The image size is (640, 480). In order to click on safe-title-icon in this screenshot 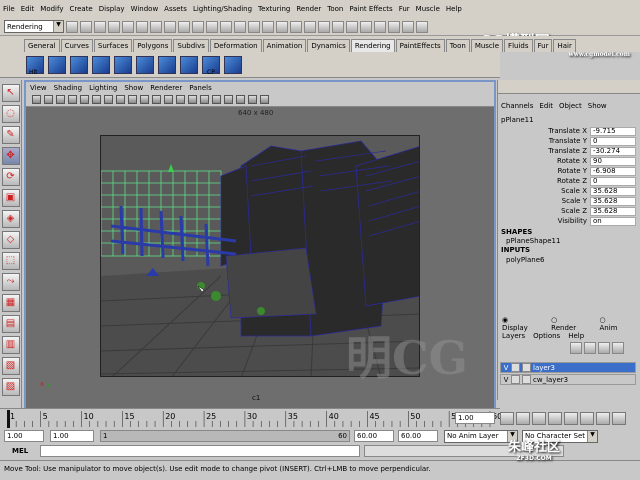, I will do `click(144, 99)`.